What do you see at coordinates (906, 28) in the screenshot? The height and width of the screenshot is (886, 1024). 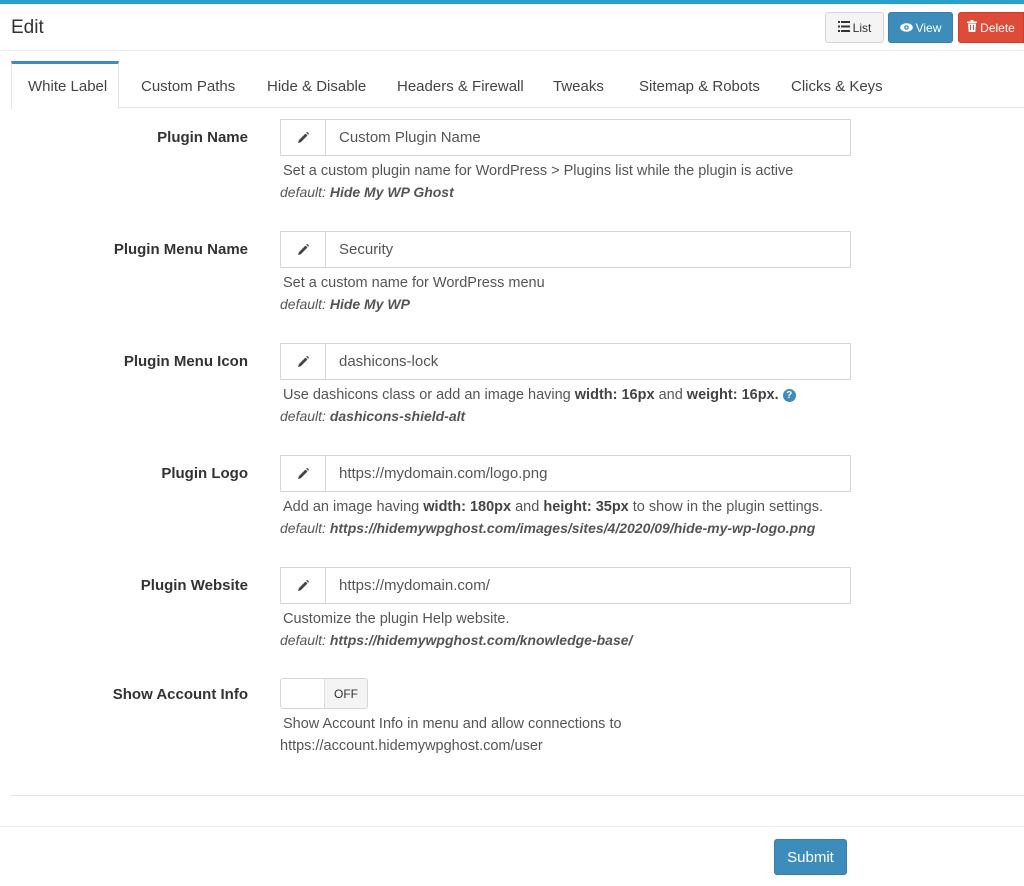 I see `eye-icon` at bounding box center [906, 28].